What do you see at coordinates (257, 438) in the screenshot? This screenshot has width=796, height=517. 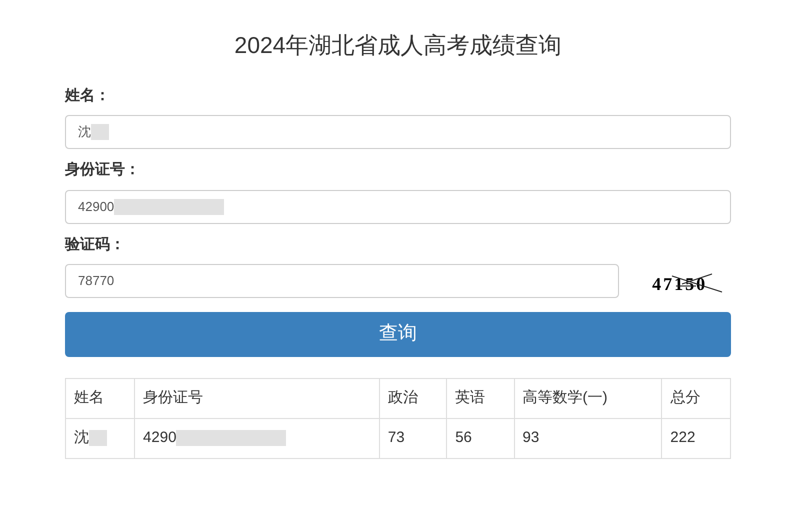 I see `table-cell: 4290` at bounding box center [257, 438].